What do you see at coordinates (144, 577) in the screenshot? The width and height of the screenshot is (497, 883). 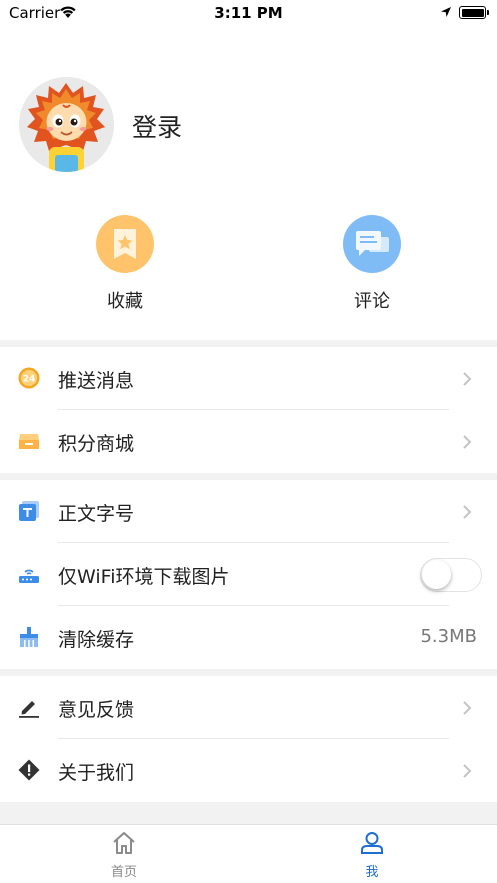 I see `menu-item-label: 仅WiFi环境下载图片` at bounding box center [144, 577].